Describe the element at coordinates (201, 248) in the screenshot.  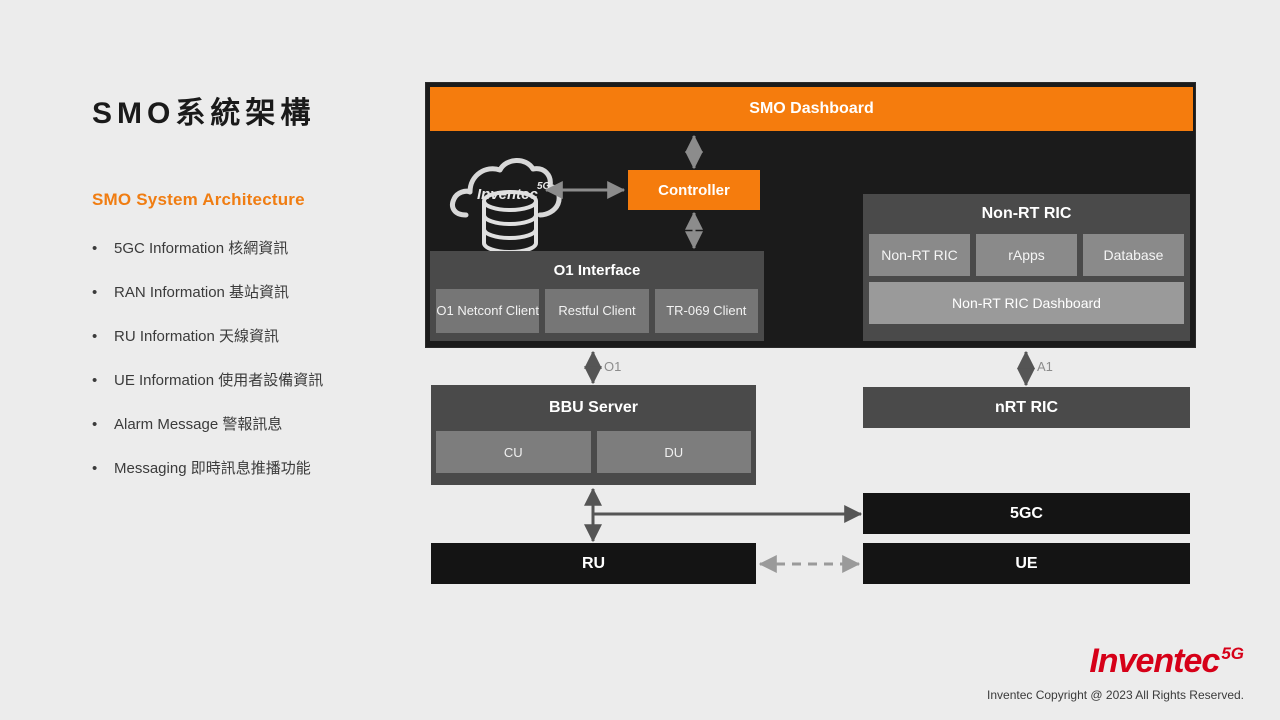
I see `list-item-label: 5GC Information 核網資訊` at that location.